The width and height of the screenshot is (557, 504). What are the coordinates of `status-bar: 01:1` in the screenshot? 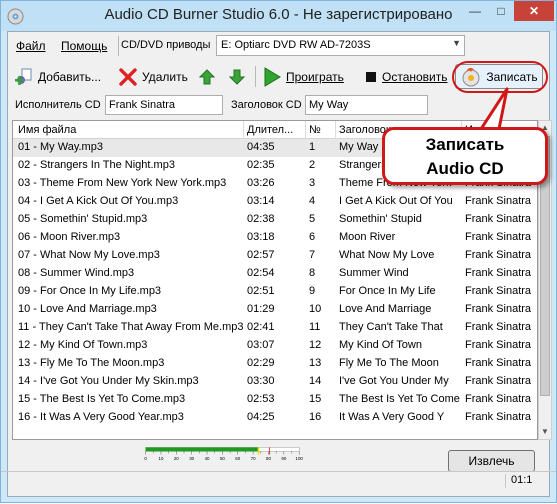 It's located at (278, 480).